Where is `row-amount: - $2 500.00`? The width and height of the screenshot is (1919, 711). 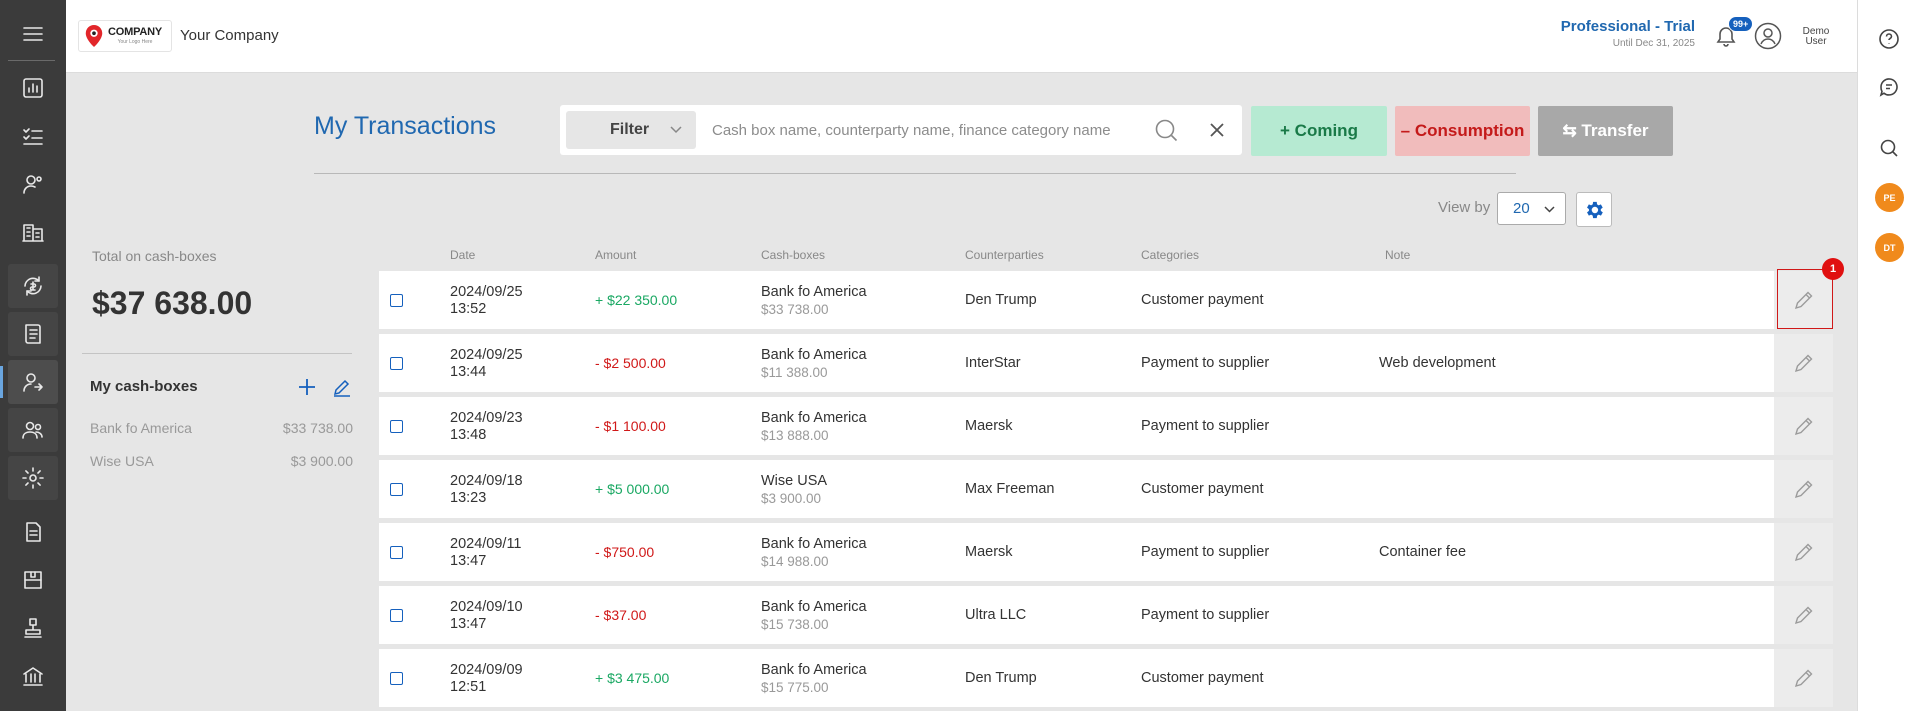 row-amount: - $2 500.00 is located at coordinates (630, 363).